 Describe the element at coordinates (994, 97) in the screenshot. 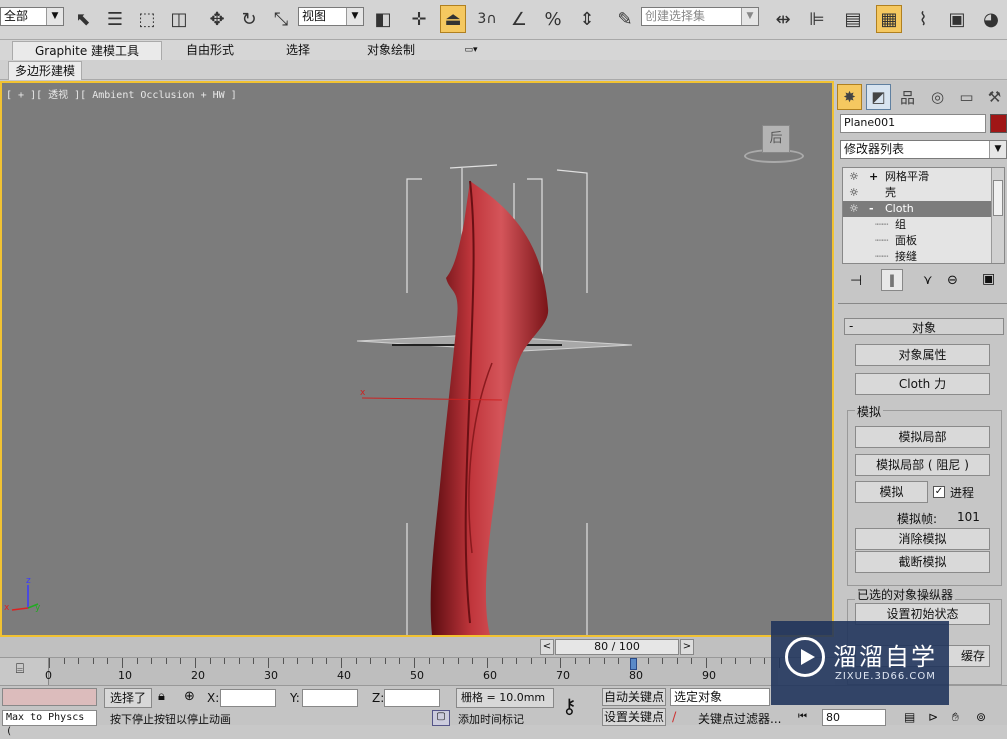

I see `utilities-icon: ⚒` at that location.